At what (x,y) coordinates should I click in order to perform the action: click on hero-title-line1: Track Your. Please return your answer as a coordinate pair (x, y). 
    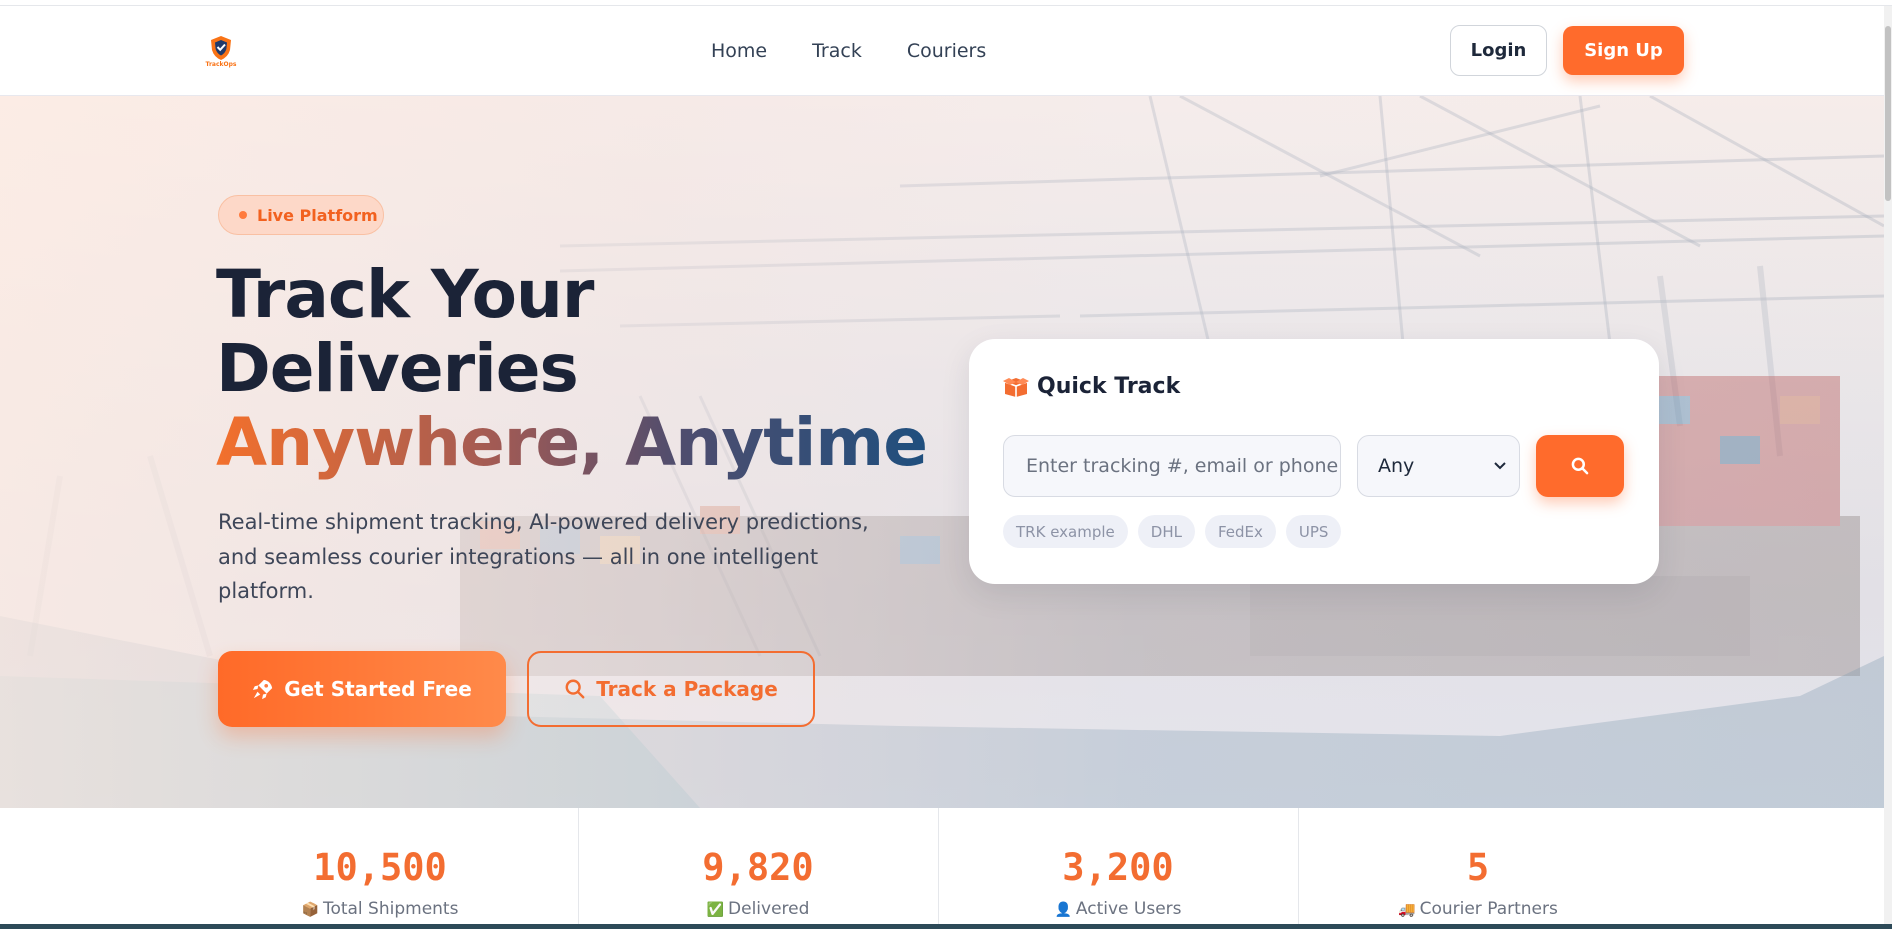
    Looking at the image, I should click on (405, 294).